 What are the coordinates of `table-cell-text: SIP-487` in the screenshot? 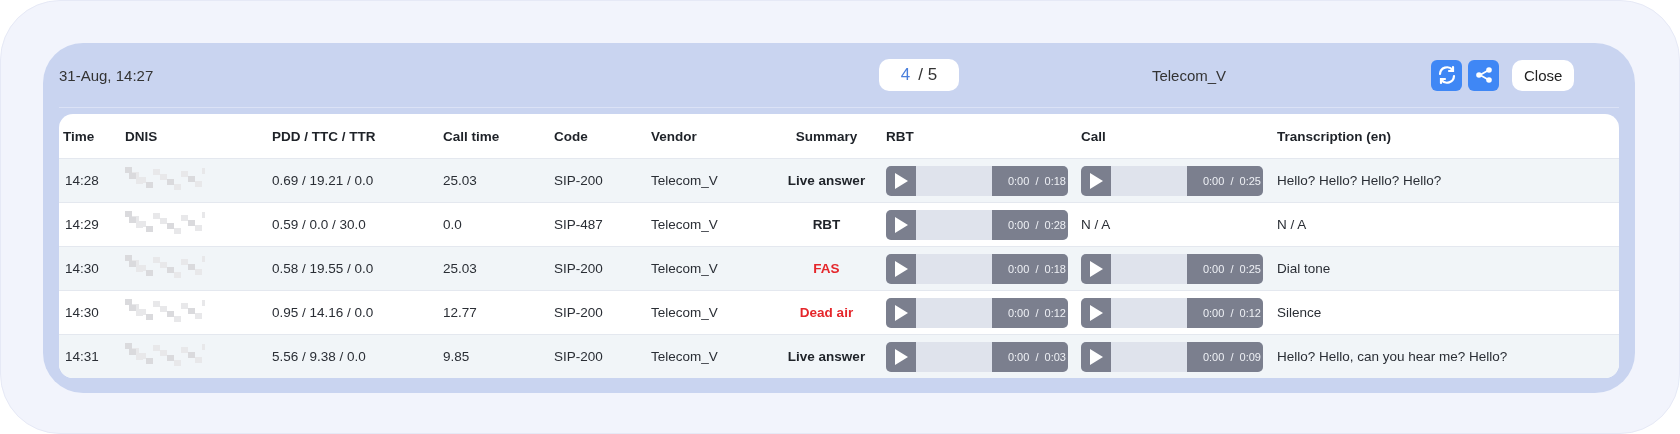 It's located at (578, 224).